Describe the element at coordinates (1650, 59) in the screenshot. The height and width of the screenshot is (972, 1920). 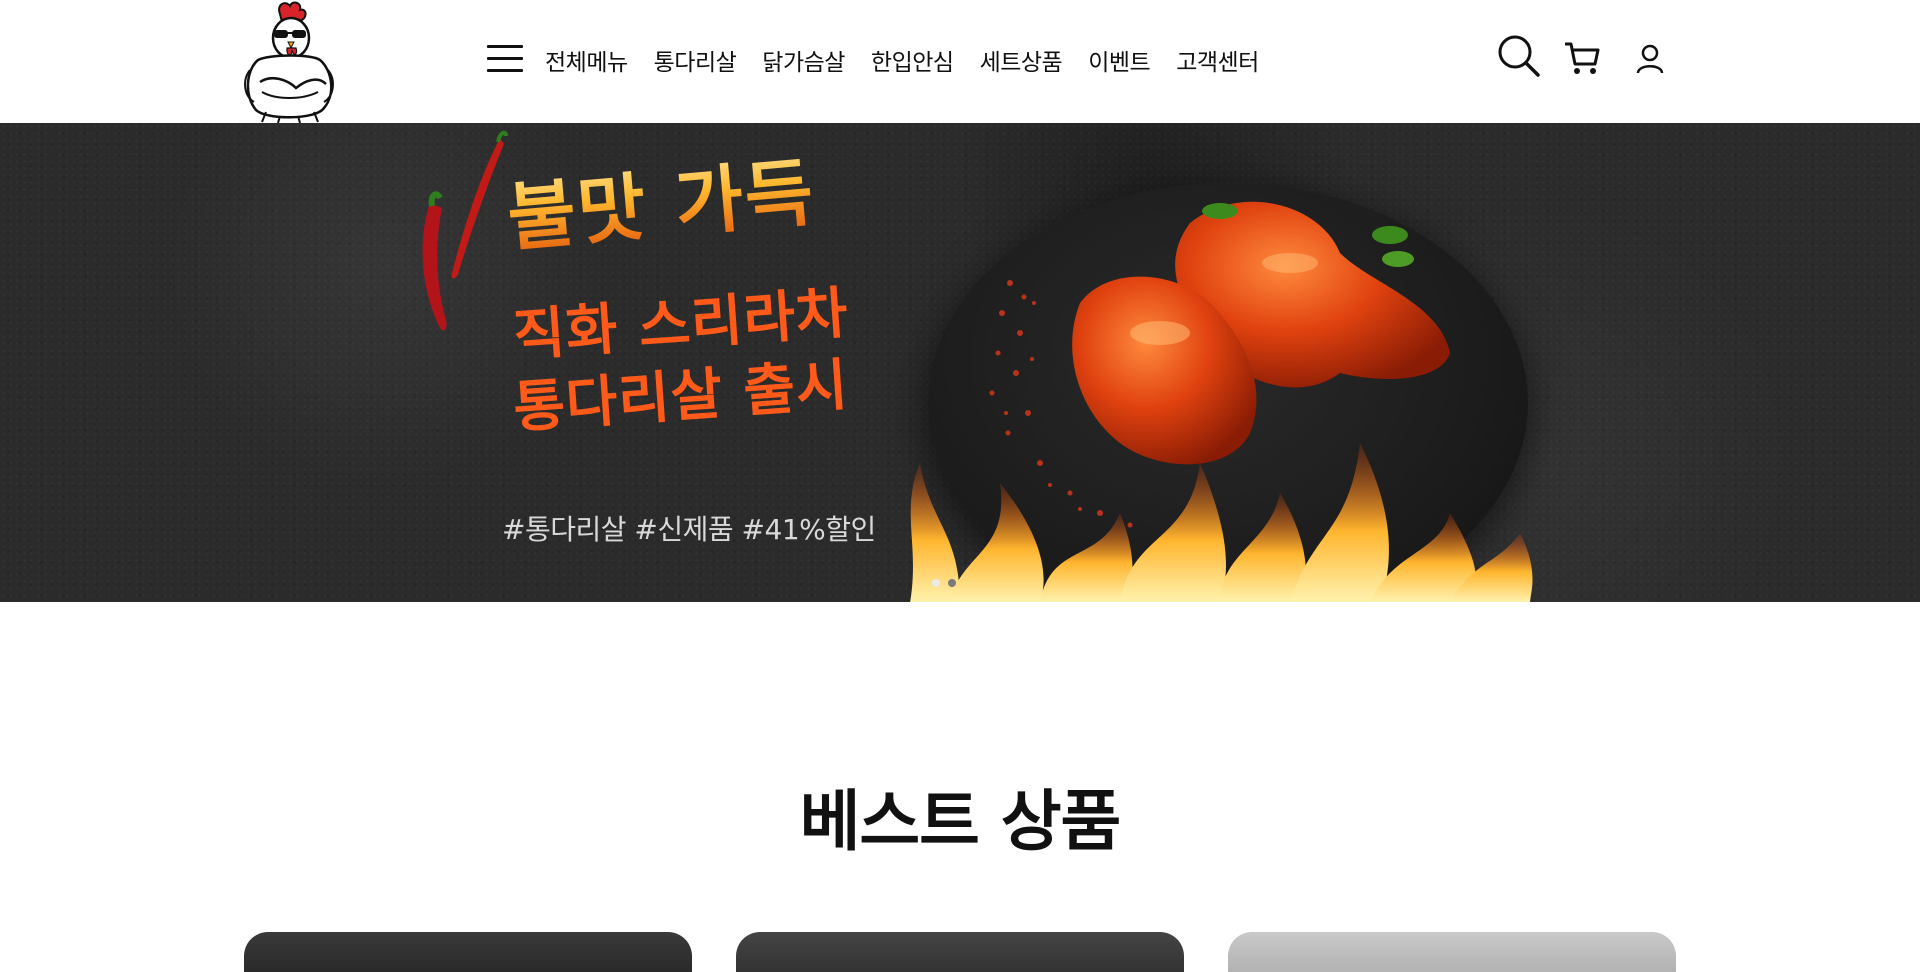
I see `user-icon` at that location.